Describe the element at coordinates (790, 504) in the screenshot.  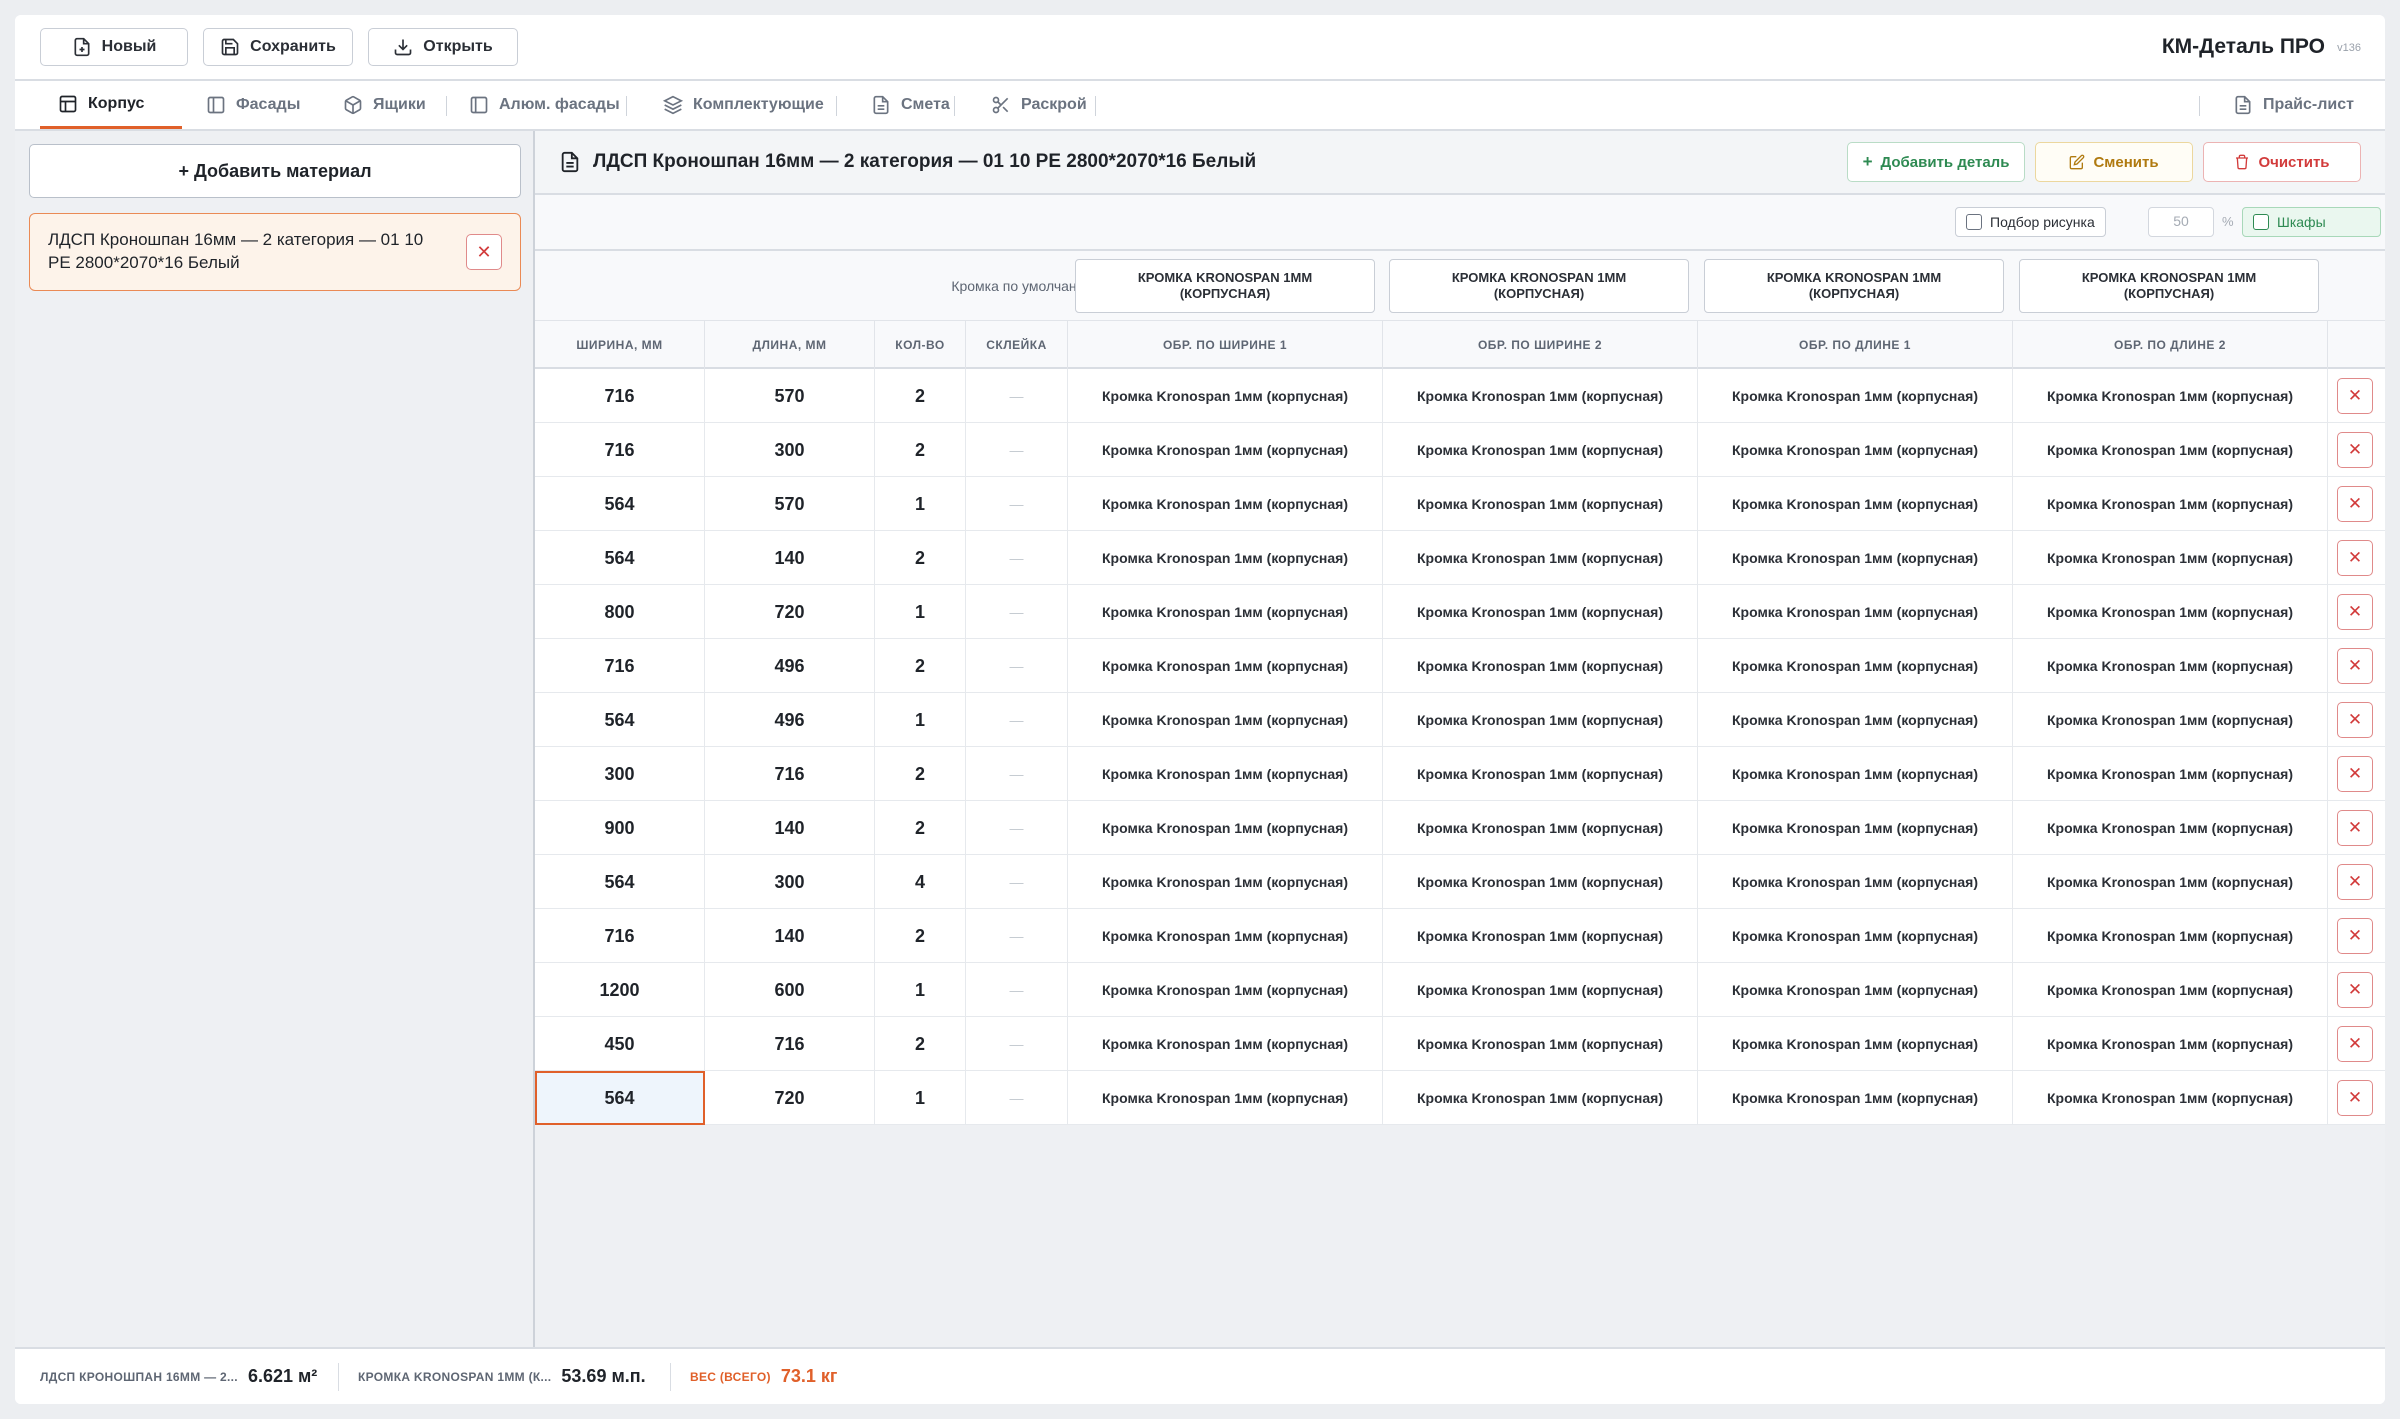
I see `length-cell: 570` at that location.